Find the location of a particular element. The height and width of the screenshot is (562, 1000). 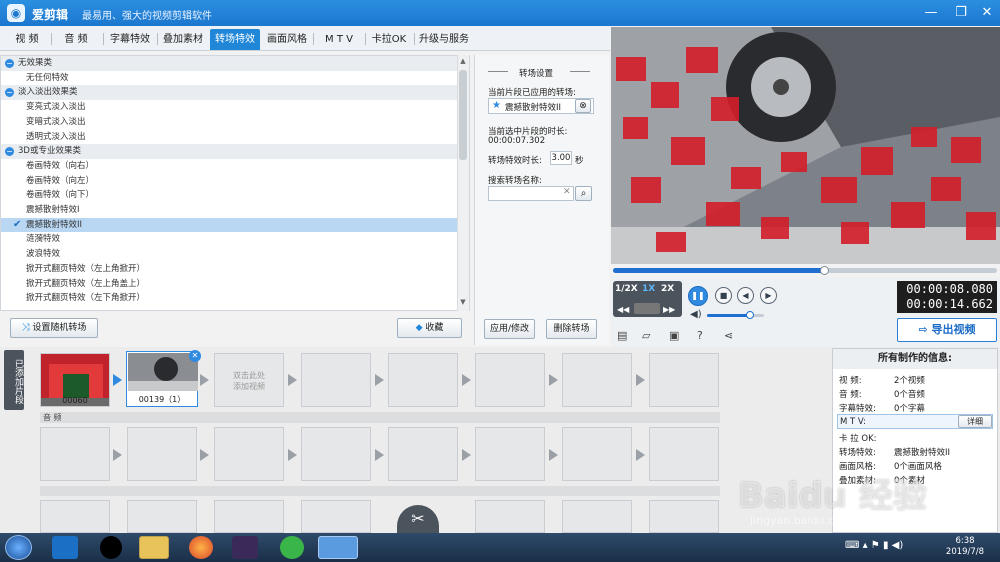

export-video-button: ⇨ 导出视频 is located at coordinates (947, 330).